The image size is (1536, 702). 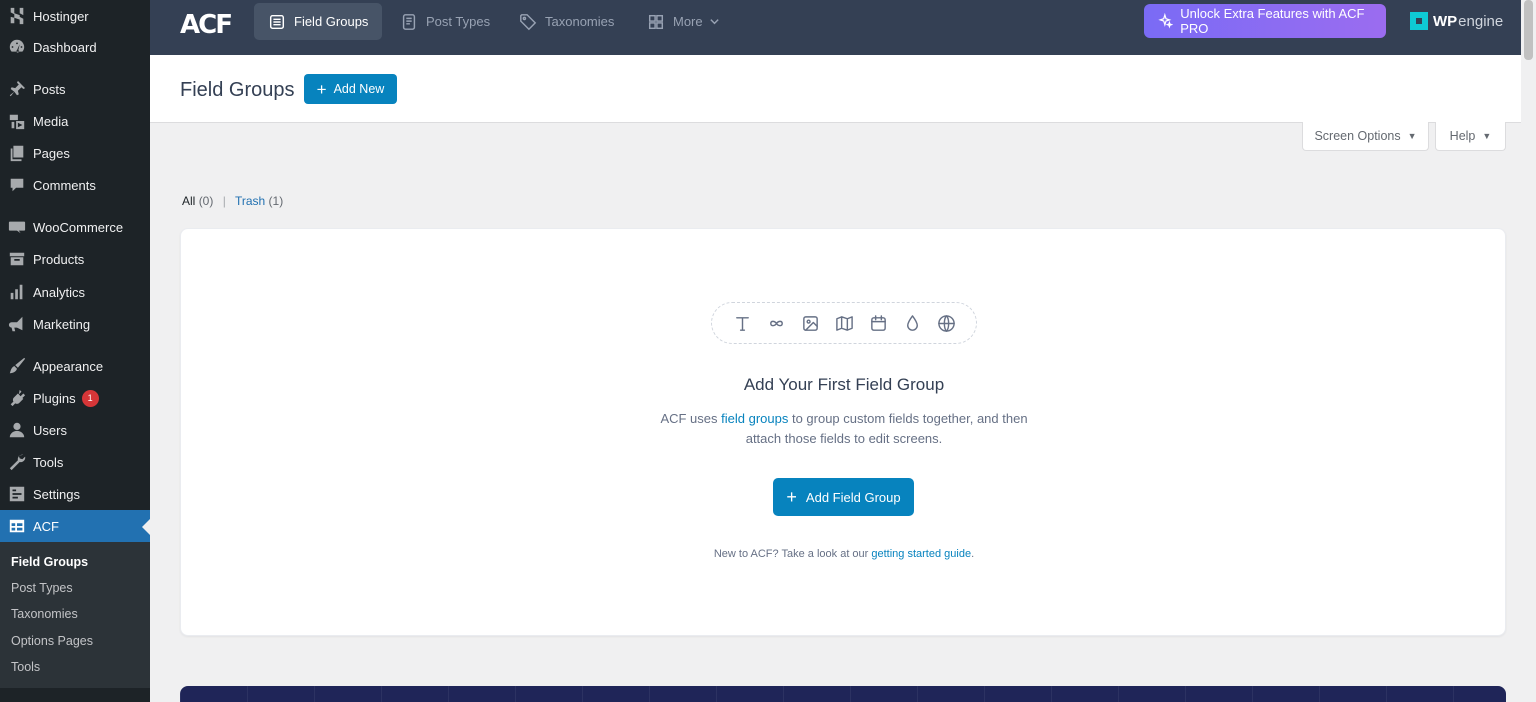 I want to click on add-new-label: Add New, so click(x=359, y=89).